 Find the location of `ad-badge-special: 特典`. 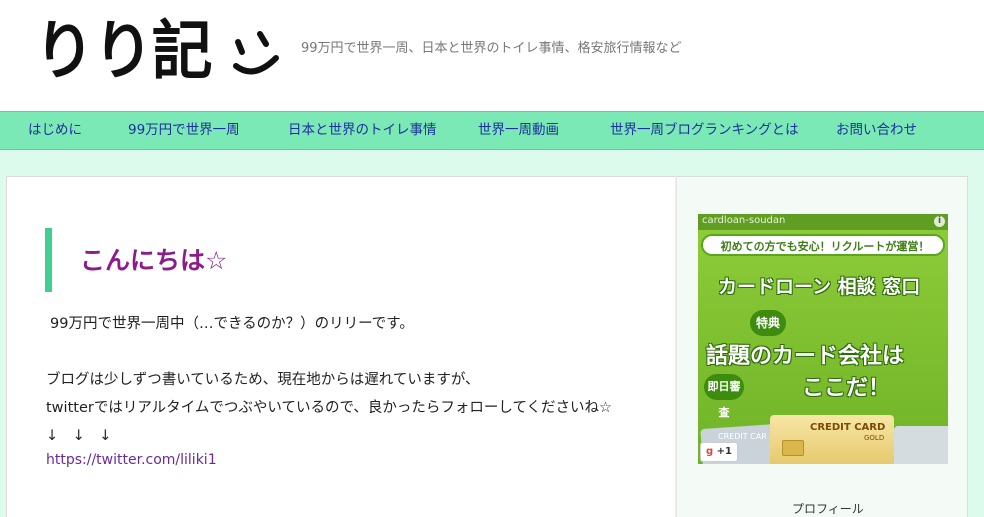

ad-badge-special: 特典 is located at coordinates (768, 323).